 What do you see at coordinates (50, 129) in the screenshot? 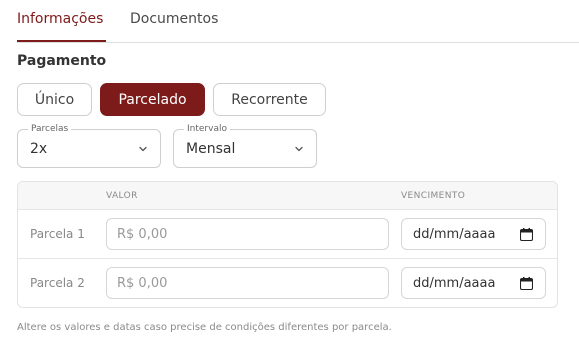
I see `parcelas-legend: Parcelas` at bounding box center [50, 129].